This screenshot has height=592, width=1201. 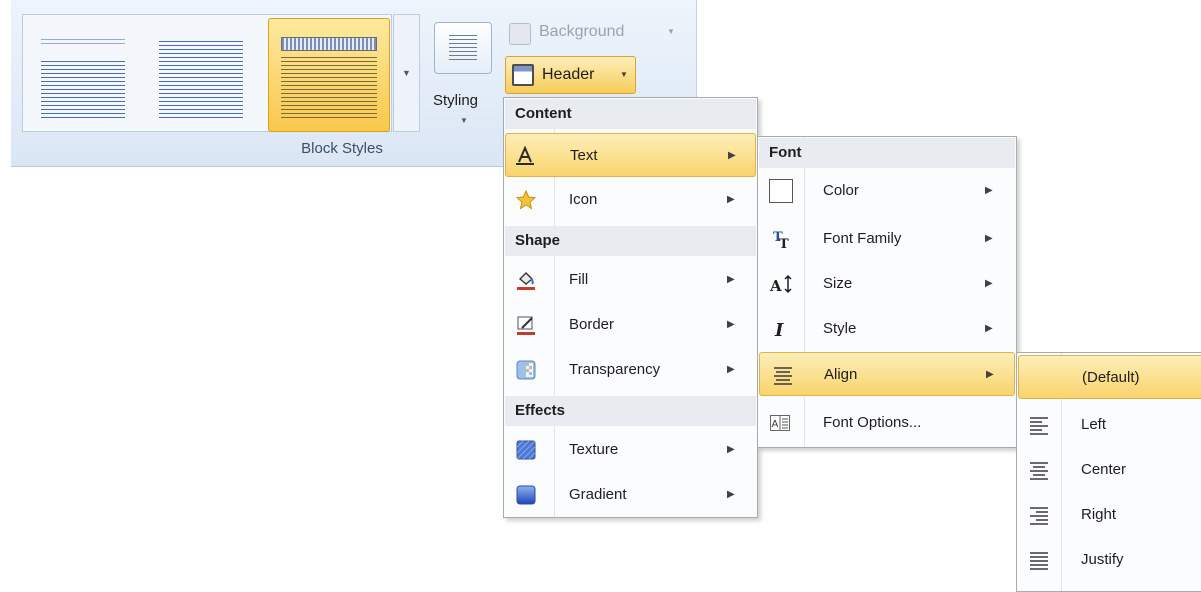 I want to click on svg-text: T, so click(x=784, y=243).